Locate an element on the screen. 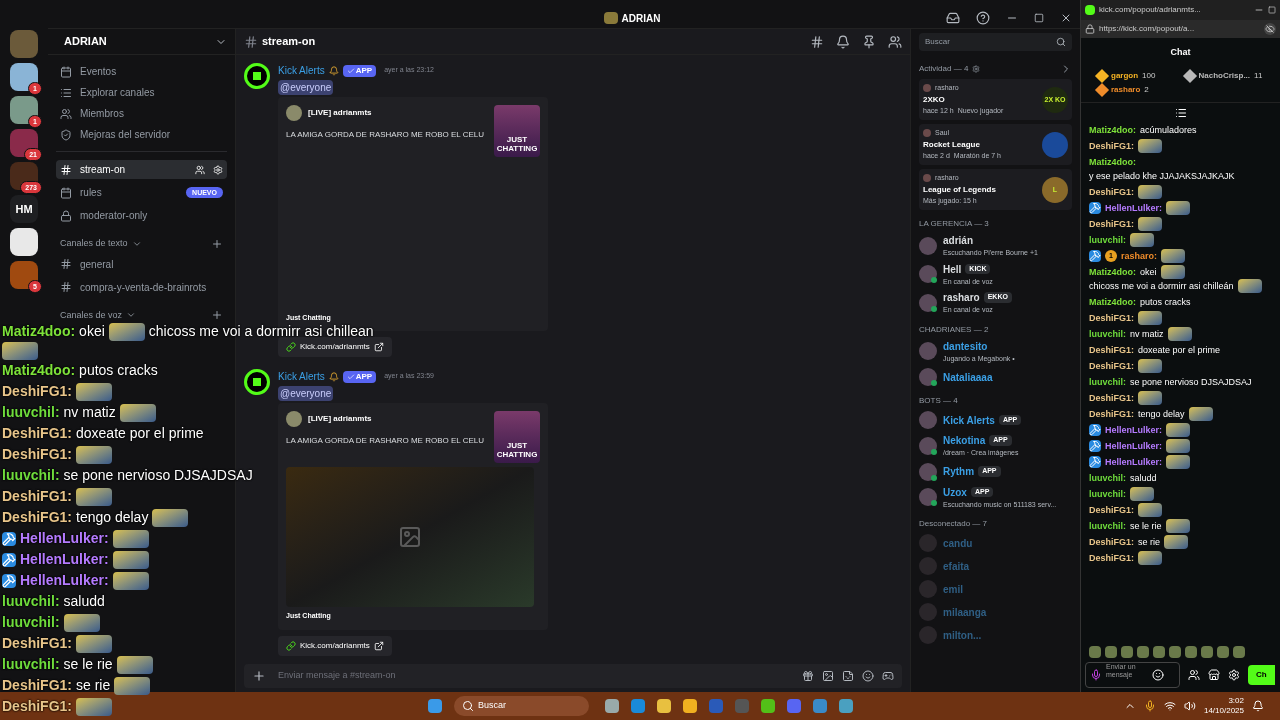  bell-icon is located at coordinates (843, 41).